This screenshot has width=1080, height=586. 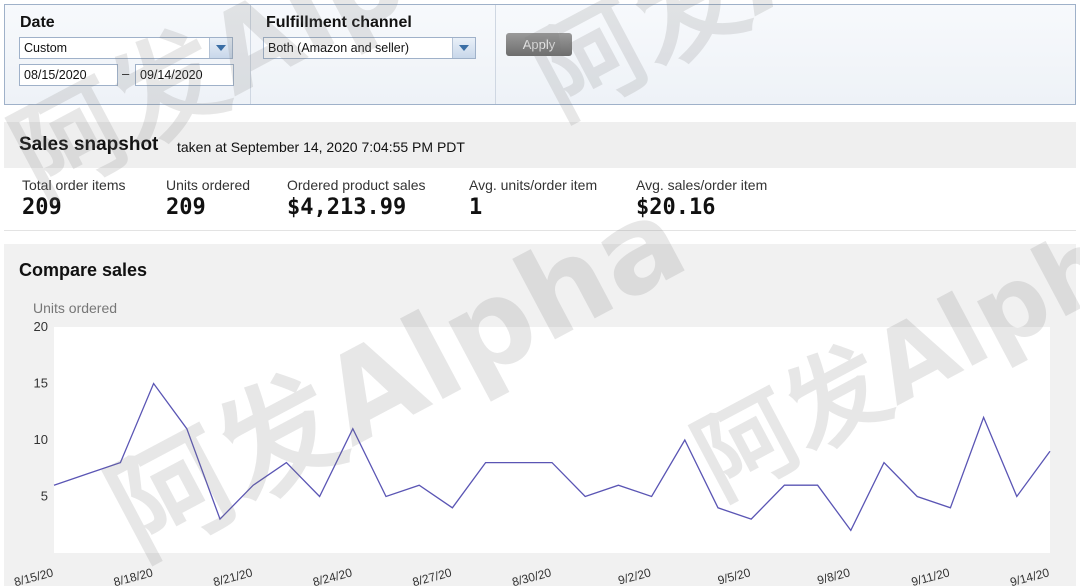 What do you see at coordinates (339, 22) in the screenshot?
I see `fulfillment-label: Fulfillment channel` at bounding box center [339, 22].